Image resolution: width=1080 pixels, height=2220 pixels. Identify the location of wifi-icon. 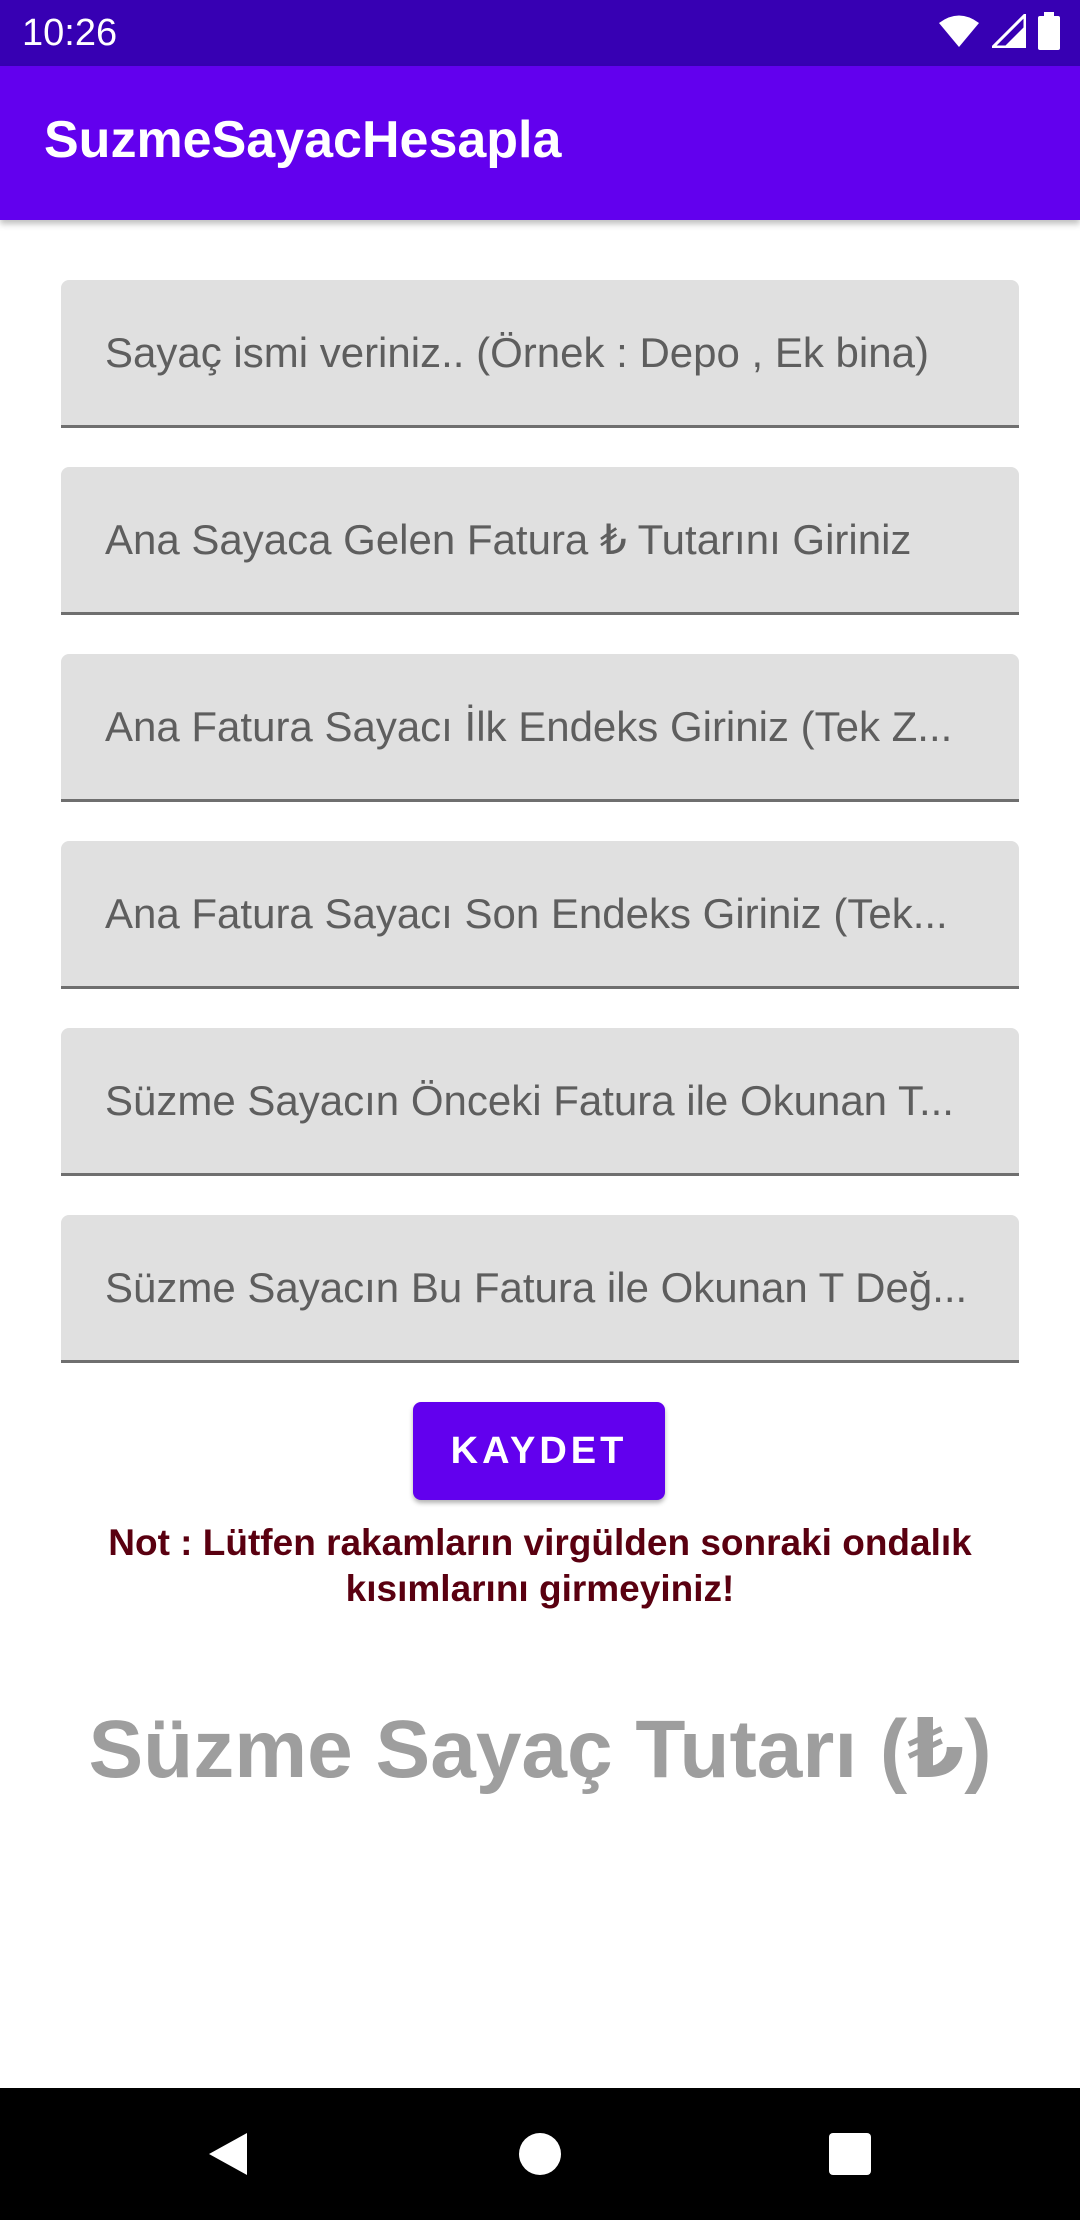
(959, 33).